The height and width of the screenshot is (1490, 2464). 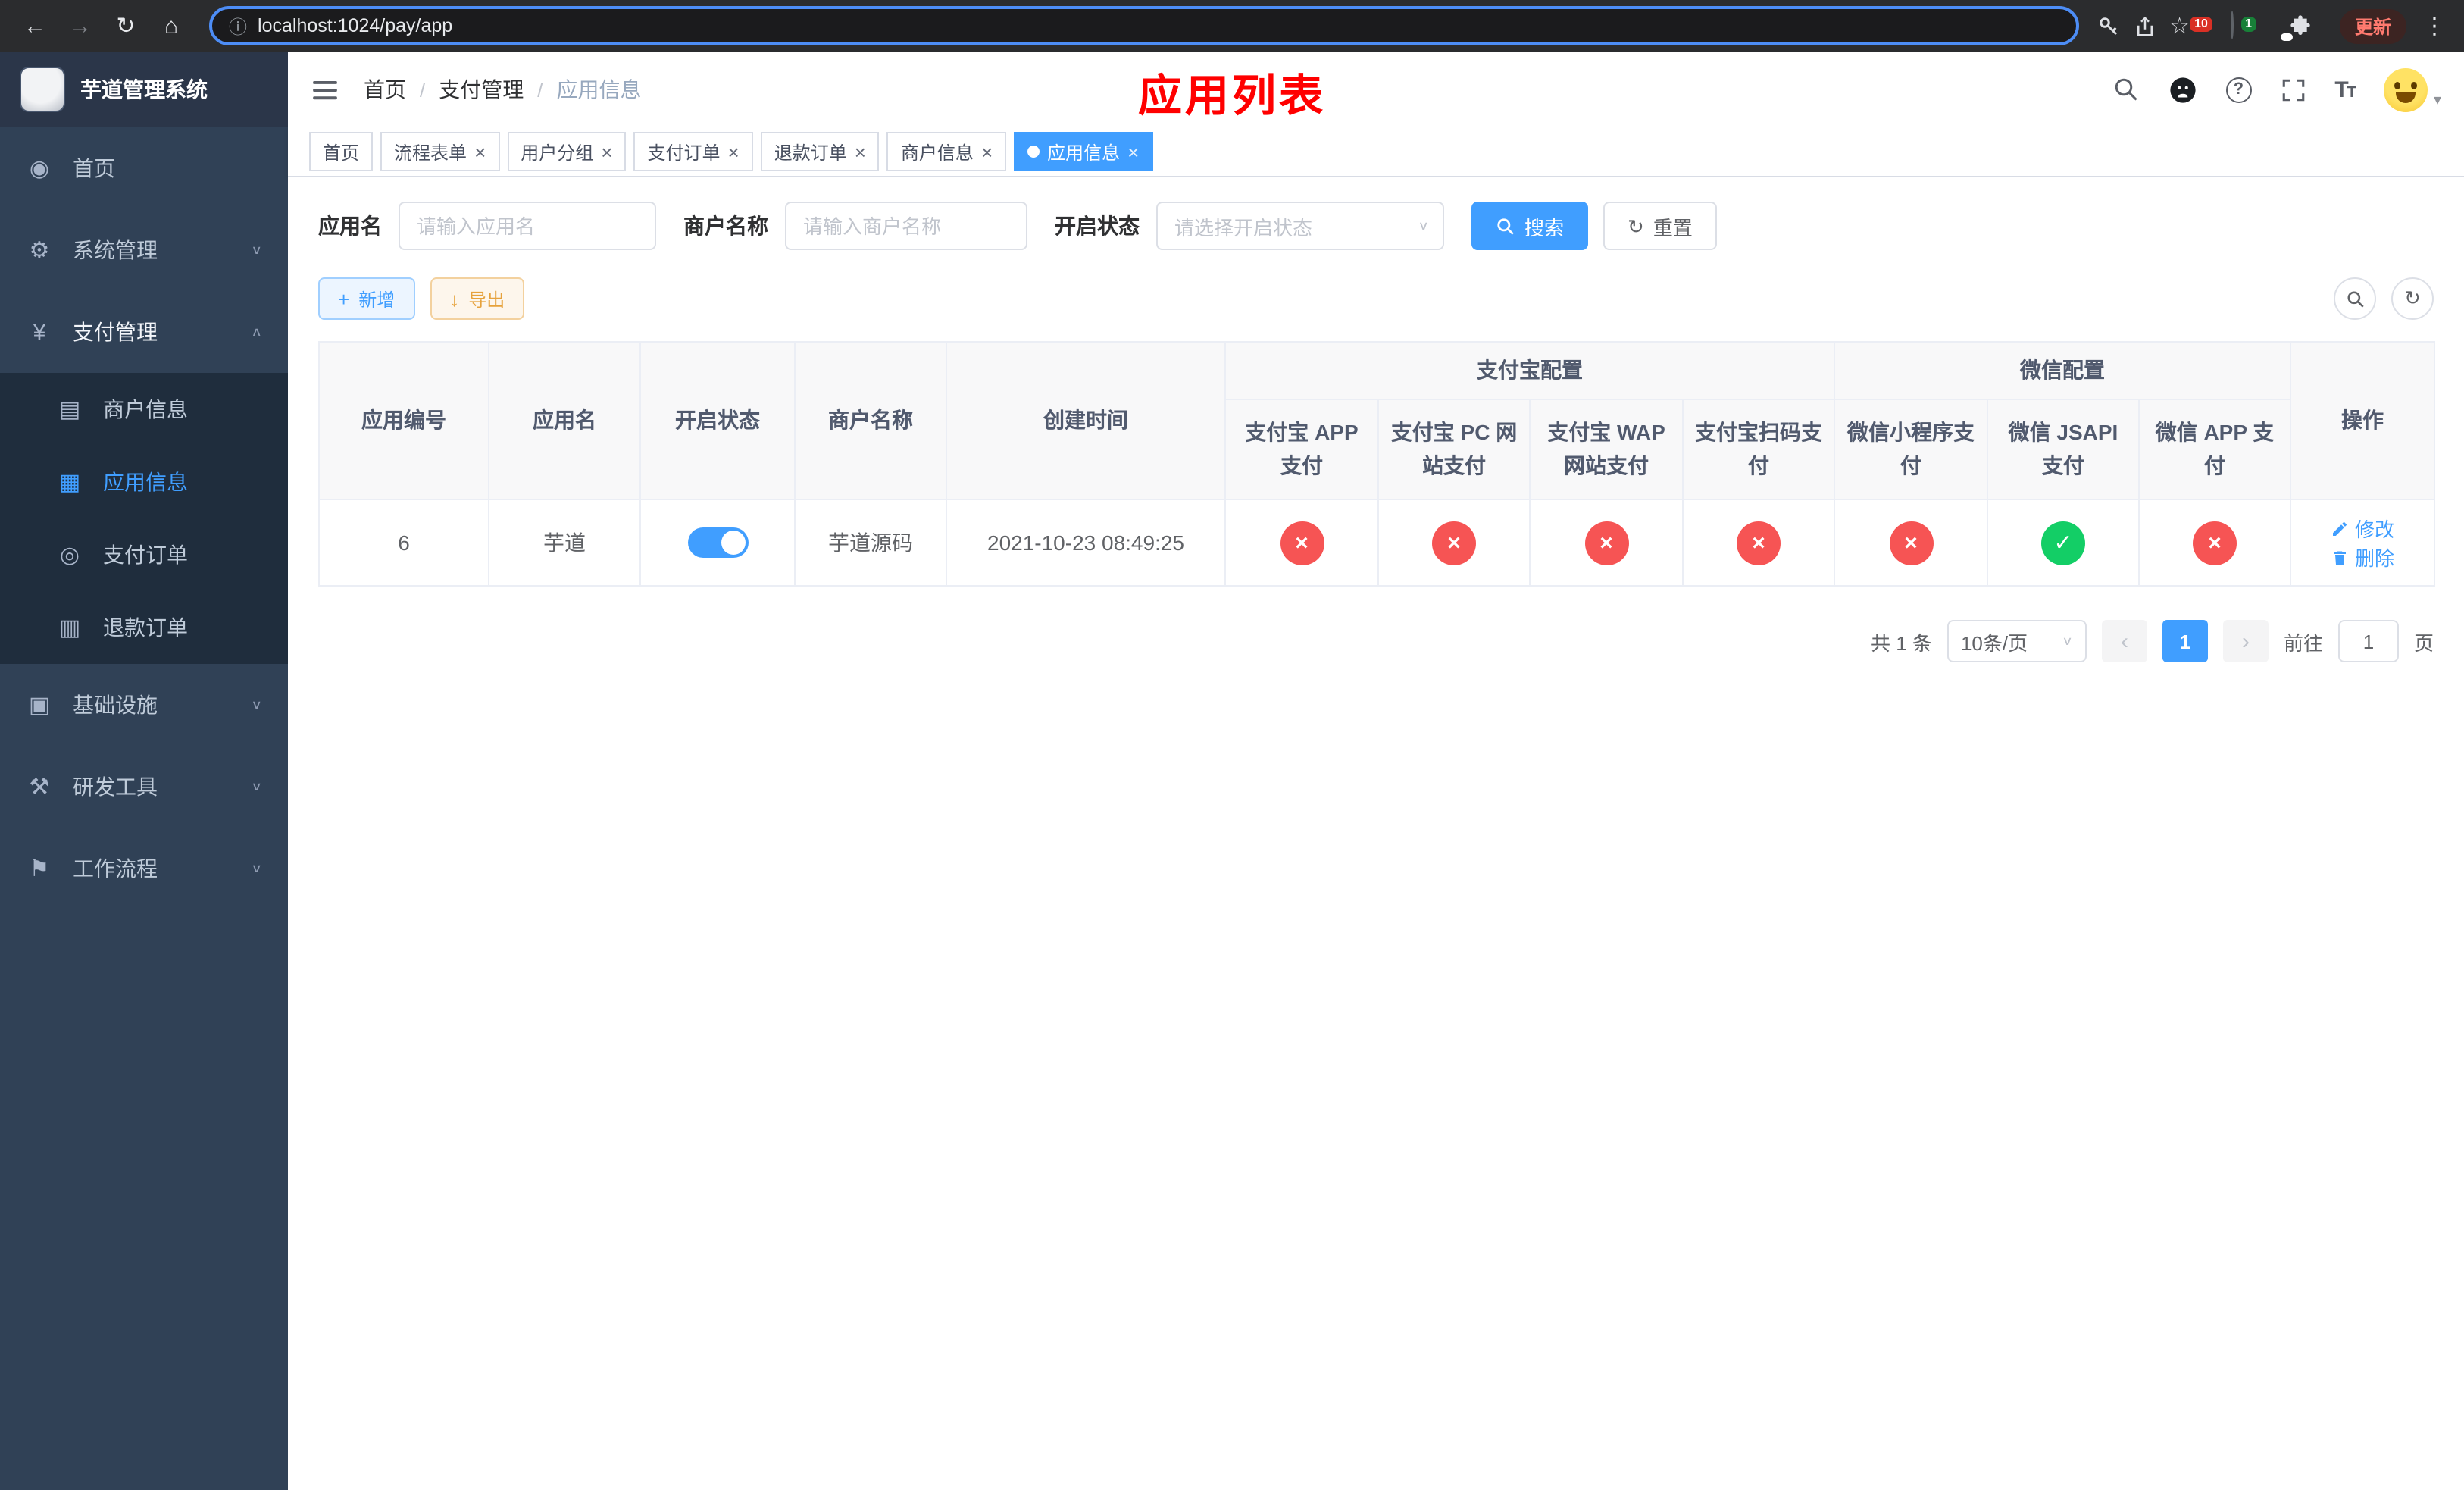 What do you see at coordinates (35, 26) in the screenshot?
I see `back-icon: ←` at bounding box center [35, 26].